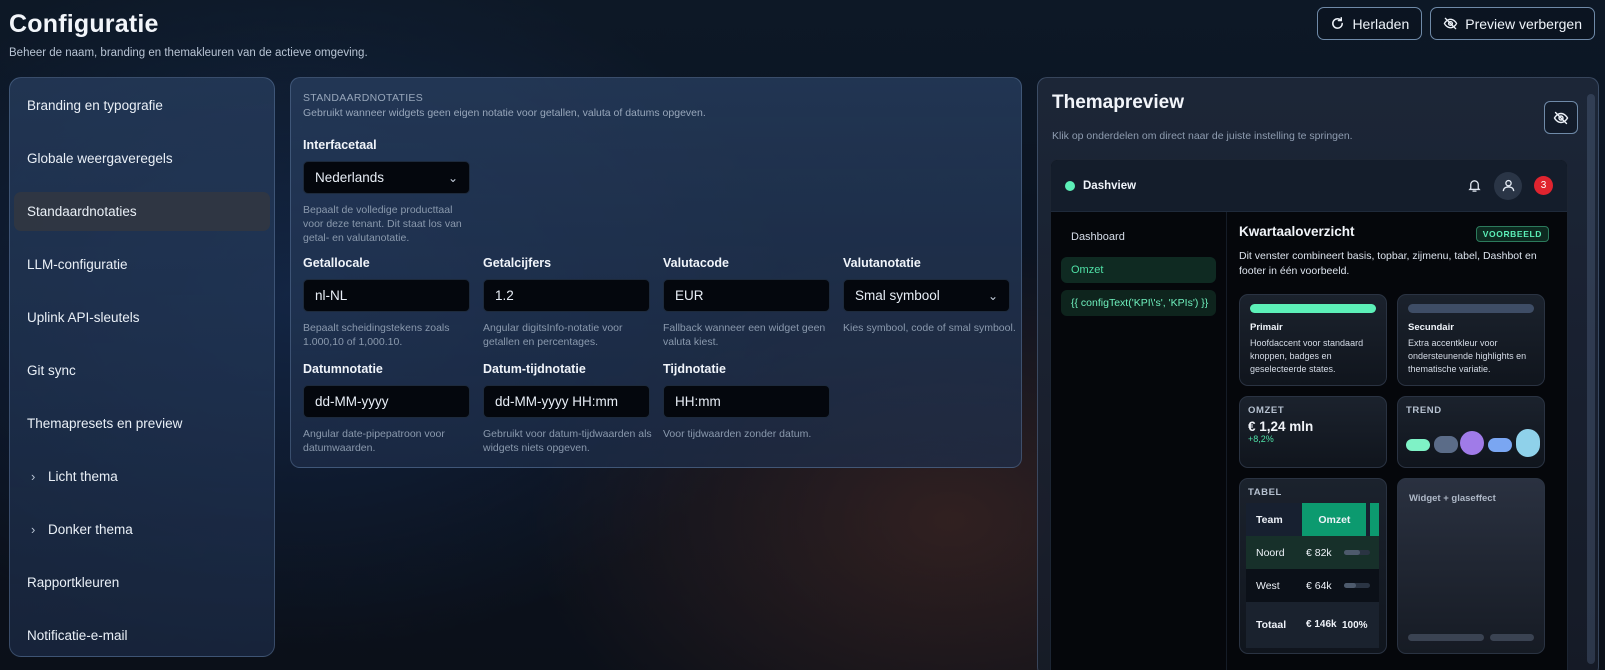 The image size is (1605, 670). I want to click on chevron-right-icon: ›, so click(33, 529).